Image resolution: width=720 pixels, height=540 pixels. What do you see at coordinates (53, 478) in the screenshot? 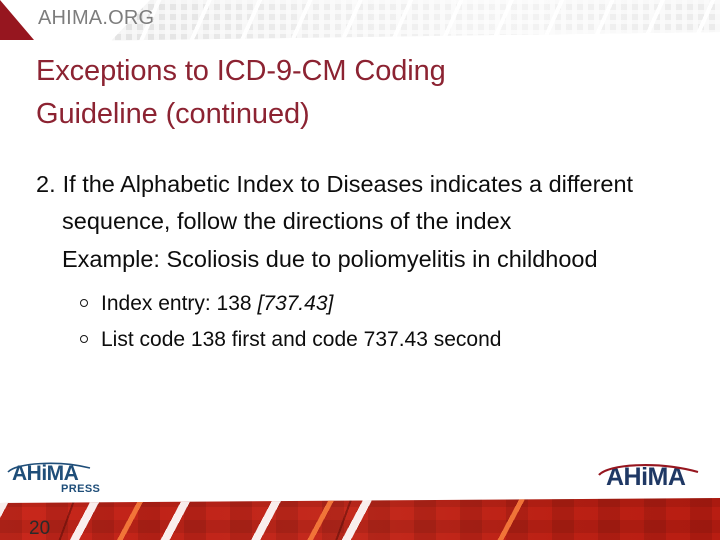
I see `ahima-press-logo: AHiMA PRESS` at bounding box center [53, 478].